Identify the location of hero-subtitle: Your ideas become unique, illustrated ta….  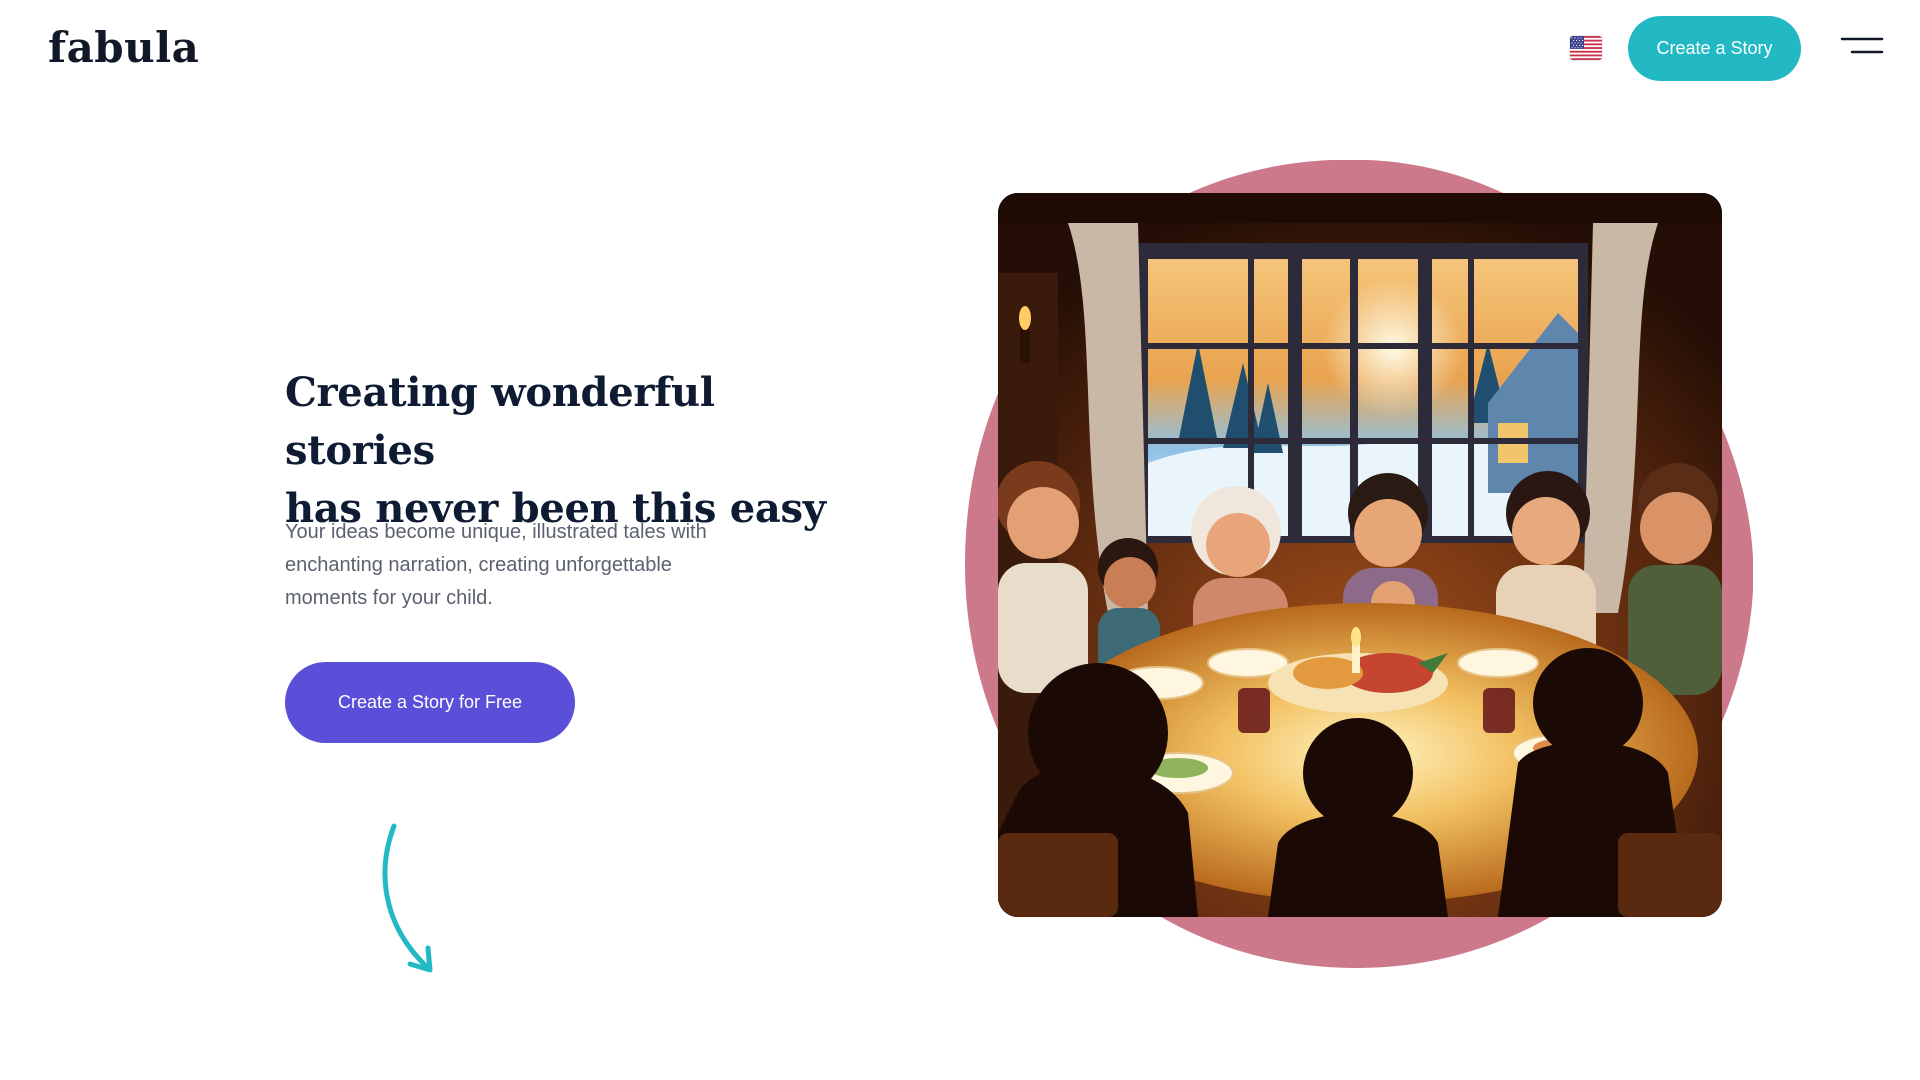
(496, 565).